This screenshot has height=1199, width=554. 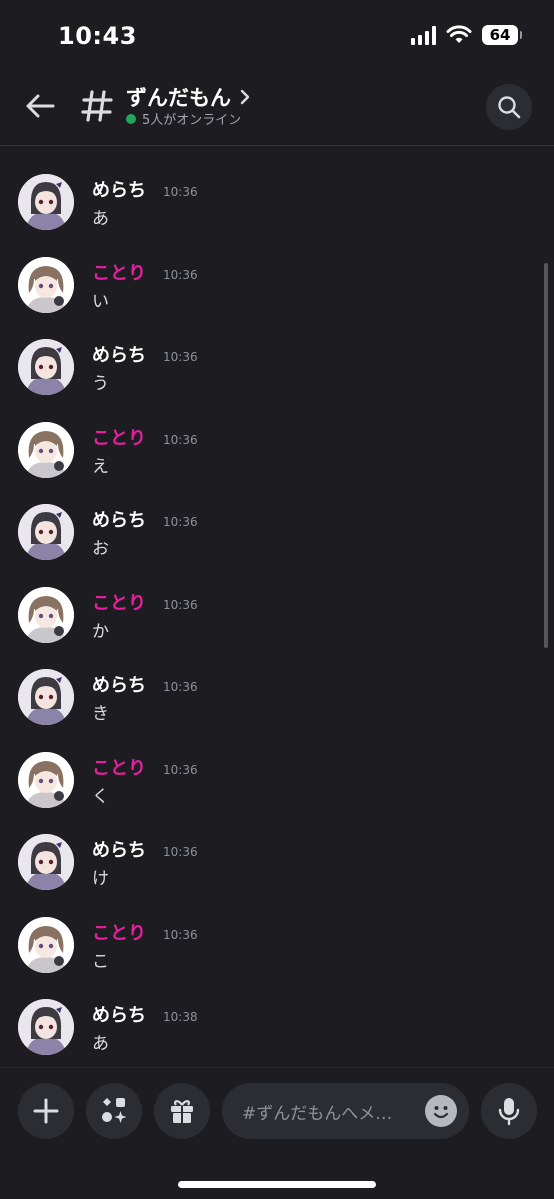 What do you see at coordinates (277, 1184) in the screenshot?
I see `home-indicator` at bounding box center [277, 1184].